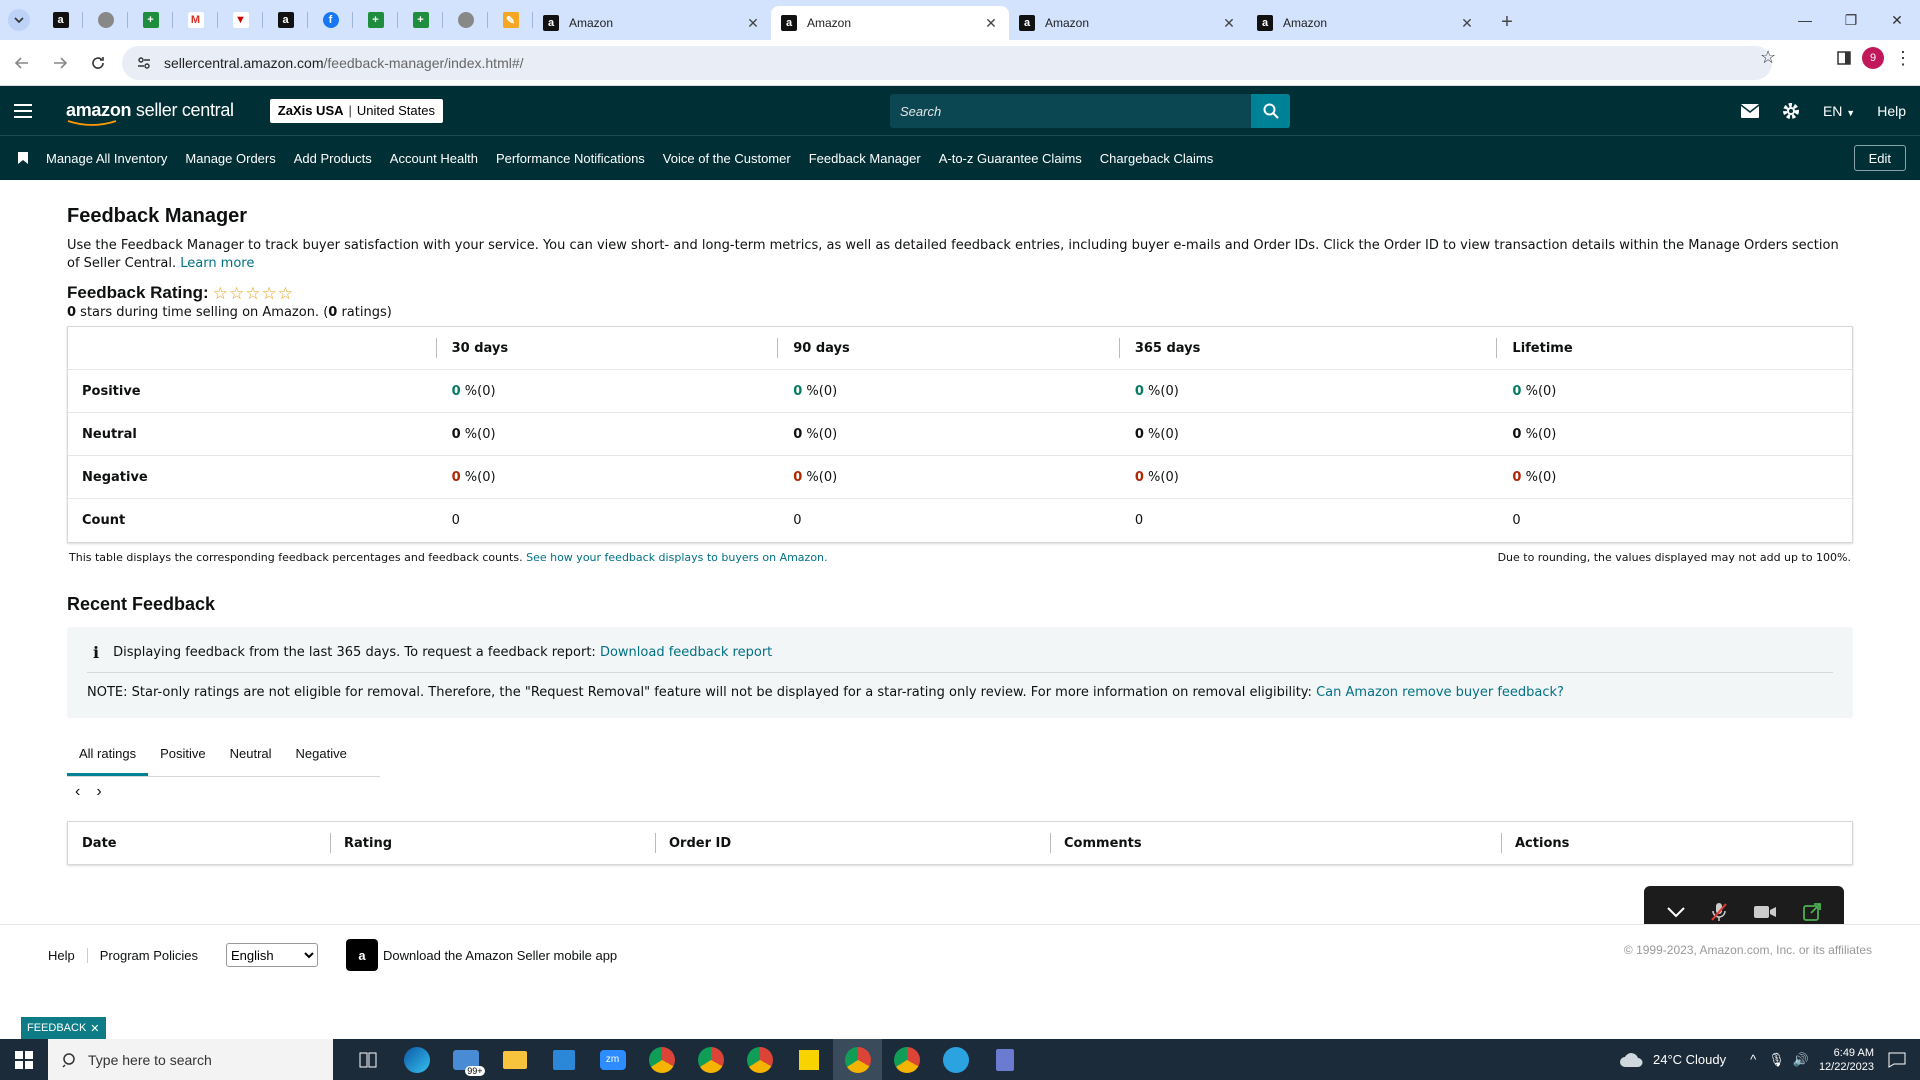  I want to click on microphone-icon: 🎙, so click(1776, 1060).